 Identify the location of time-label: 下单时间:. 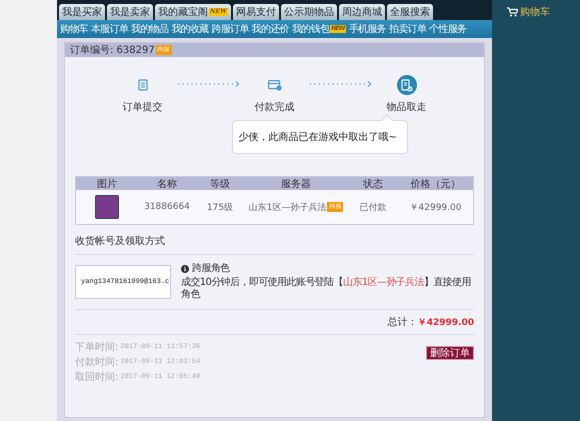
(96, 347).